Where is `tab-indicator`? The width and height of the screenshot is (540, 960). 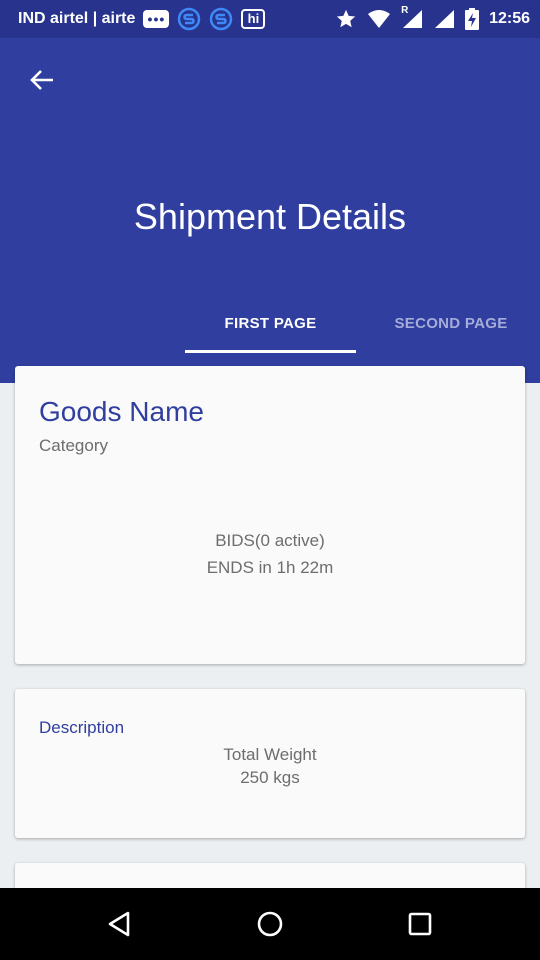
tab-indicator is located at coordinates (270, 351).